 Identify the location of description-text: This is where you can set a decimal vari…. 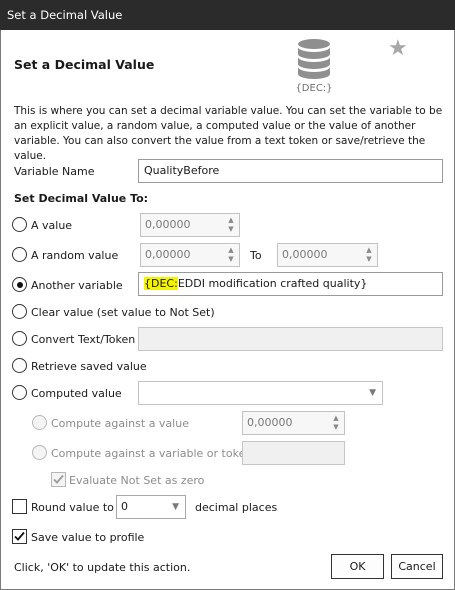
(228, 133).